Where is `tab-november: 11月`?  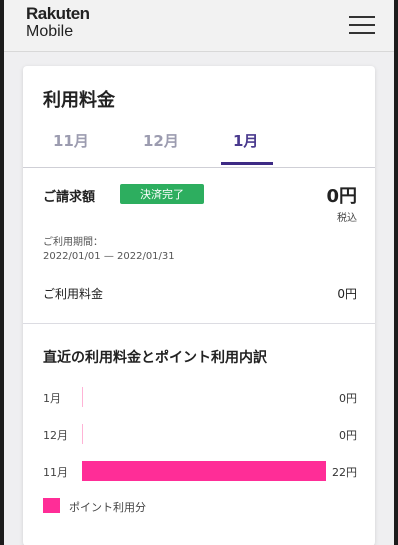
tab-november: 11月 is located at coordinates (71, 140).